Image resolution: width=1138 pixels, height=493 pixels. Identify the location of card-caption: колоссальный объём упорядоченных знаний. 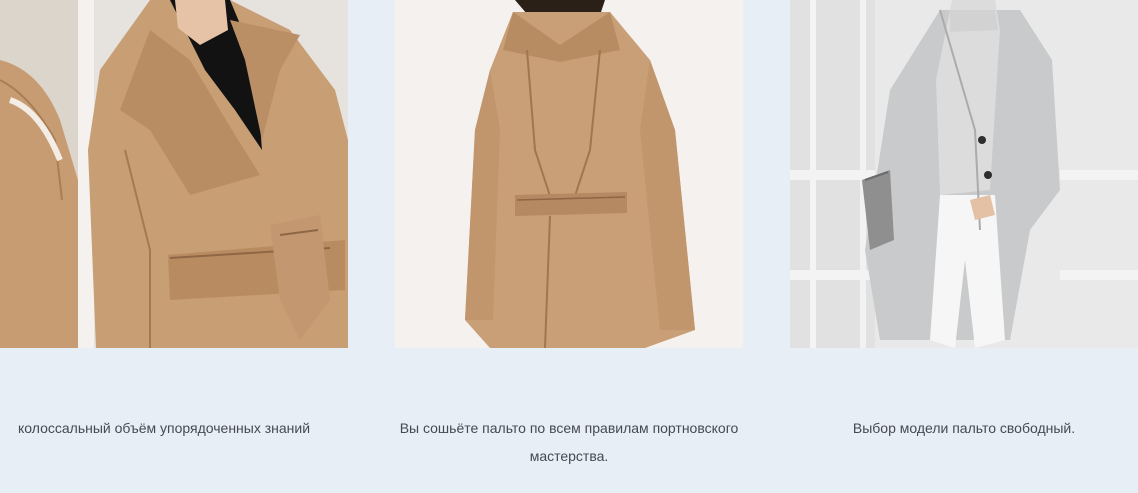
(164, 428).